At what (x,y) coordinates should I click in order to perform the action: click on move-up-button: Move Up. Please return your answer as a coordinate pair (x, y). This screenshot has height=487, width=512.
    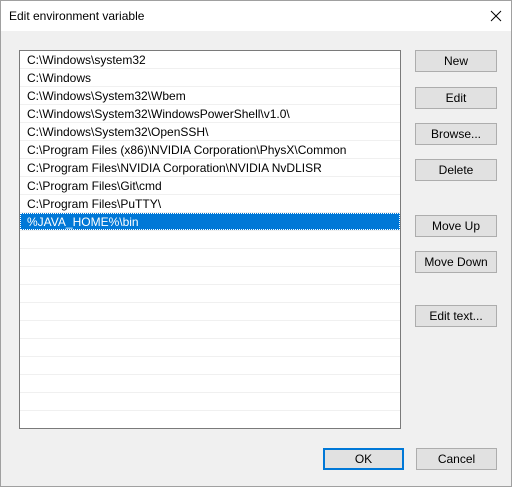
    Looking at the image, I should click on (456, 226).